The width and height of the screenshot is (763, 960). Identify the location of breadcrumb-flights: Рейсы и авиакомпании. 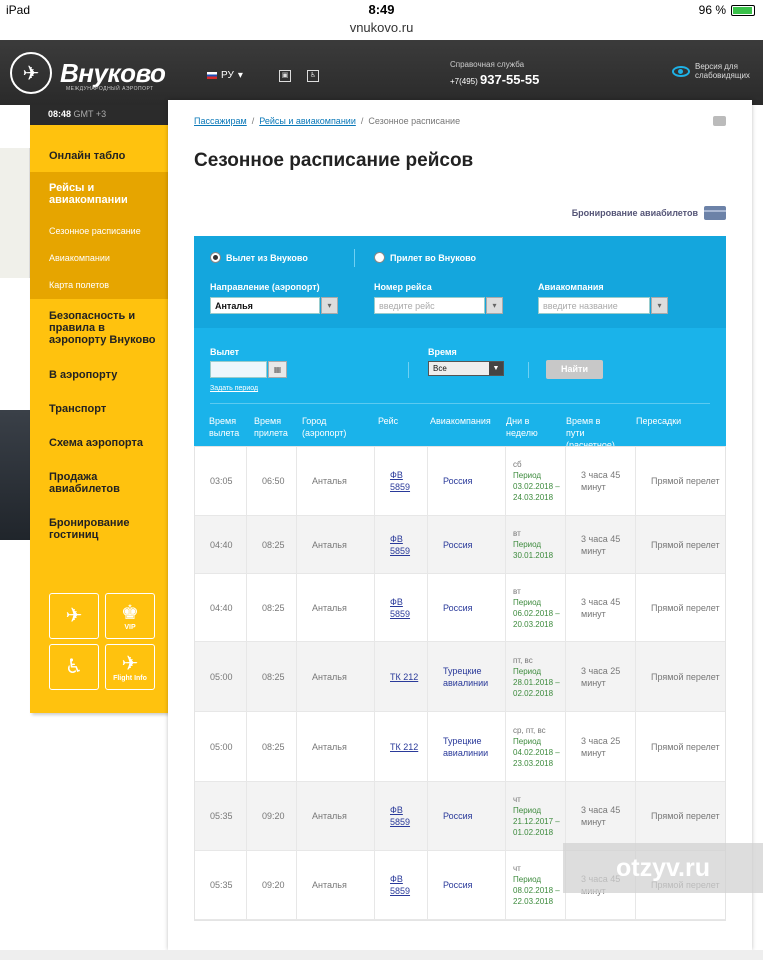
(307, 121).